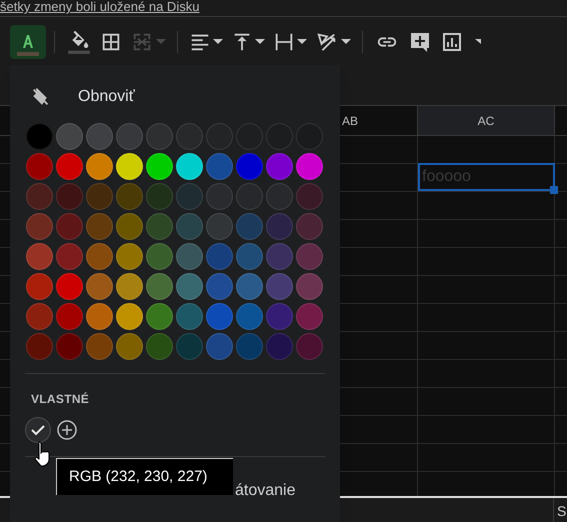 Image resolution: width=567 pixels, height=522 pixels. I want to click on add-comment-icon, so click(420, 42).